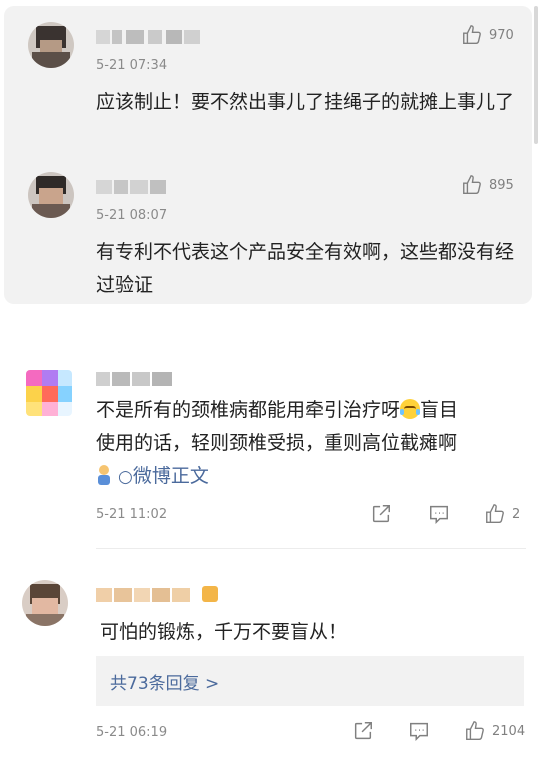 The width and height of the screenshot is (539, 758). What do you see at coordinates (224, 632) in the screenshot?
I see `comment-text: 可怕的锻炼，千万不要盲从！` at bounding box center [224, 632].